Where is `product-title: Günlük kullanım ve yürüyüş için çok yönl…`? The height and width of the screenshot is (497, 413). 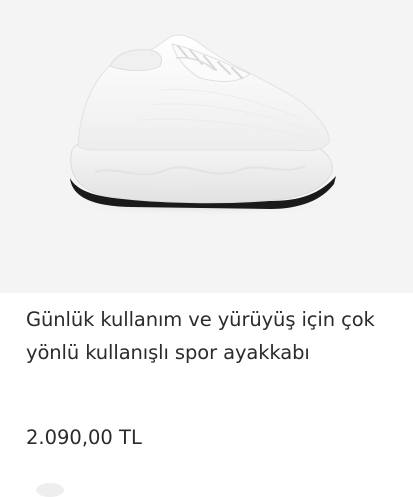
product-title: Günlük kullanım ve yürüyüş için çok yönl… is located at coordinates (211, 336).